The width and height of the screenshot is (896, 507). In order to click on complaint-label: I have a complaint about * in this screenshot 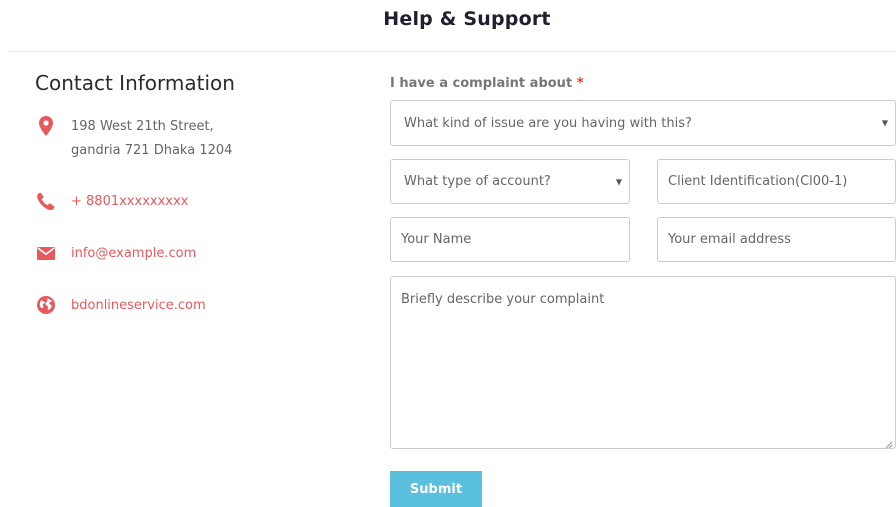, I will do `click(487, 83)`.